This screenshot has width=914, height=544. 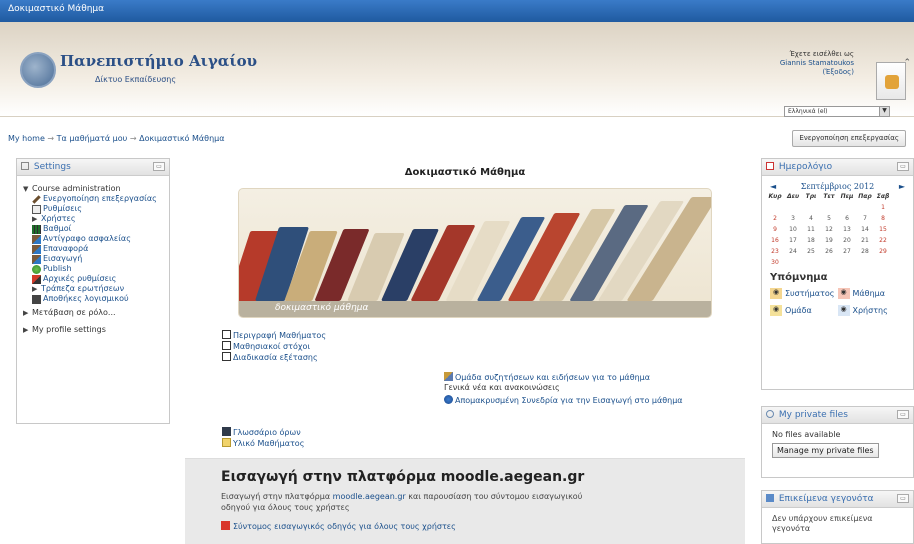 I want to click on user-picture-icon, so click(x=891, y=81).